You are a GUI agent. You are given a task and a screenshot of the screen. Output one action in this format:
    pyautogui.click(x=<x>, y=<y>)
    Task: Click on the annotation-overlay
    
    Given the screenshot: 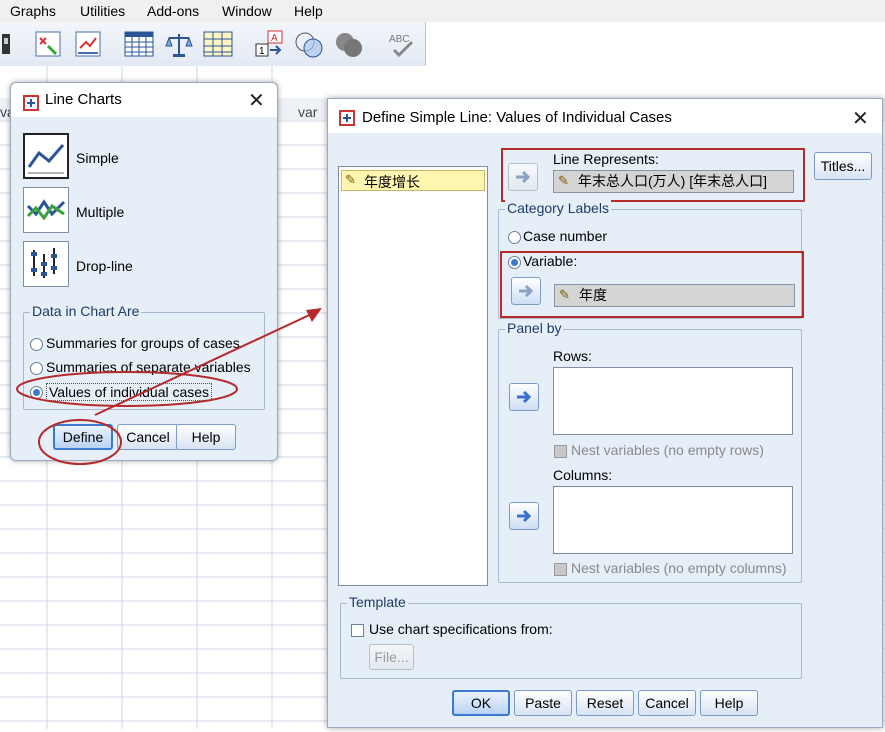 What is the action you would take?
    pyautogui.click(x=169, y=386)
    